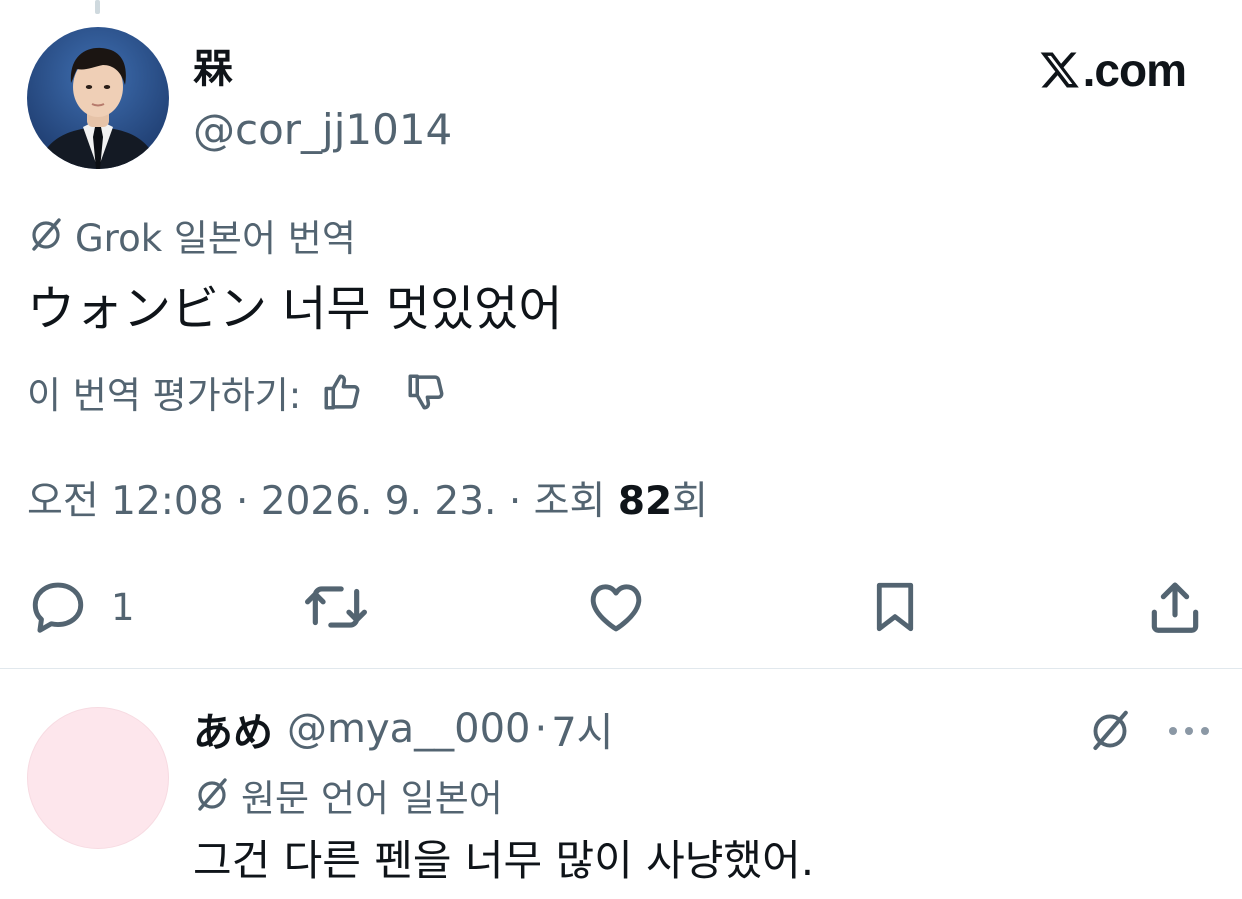  I want to click on x-logo-icon, so click(1059, 70).